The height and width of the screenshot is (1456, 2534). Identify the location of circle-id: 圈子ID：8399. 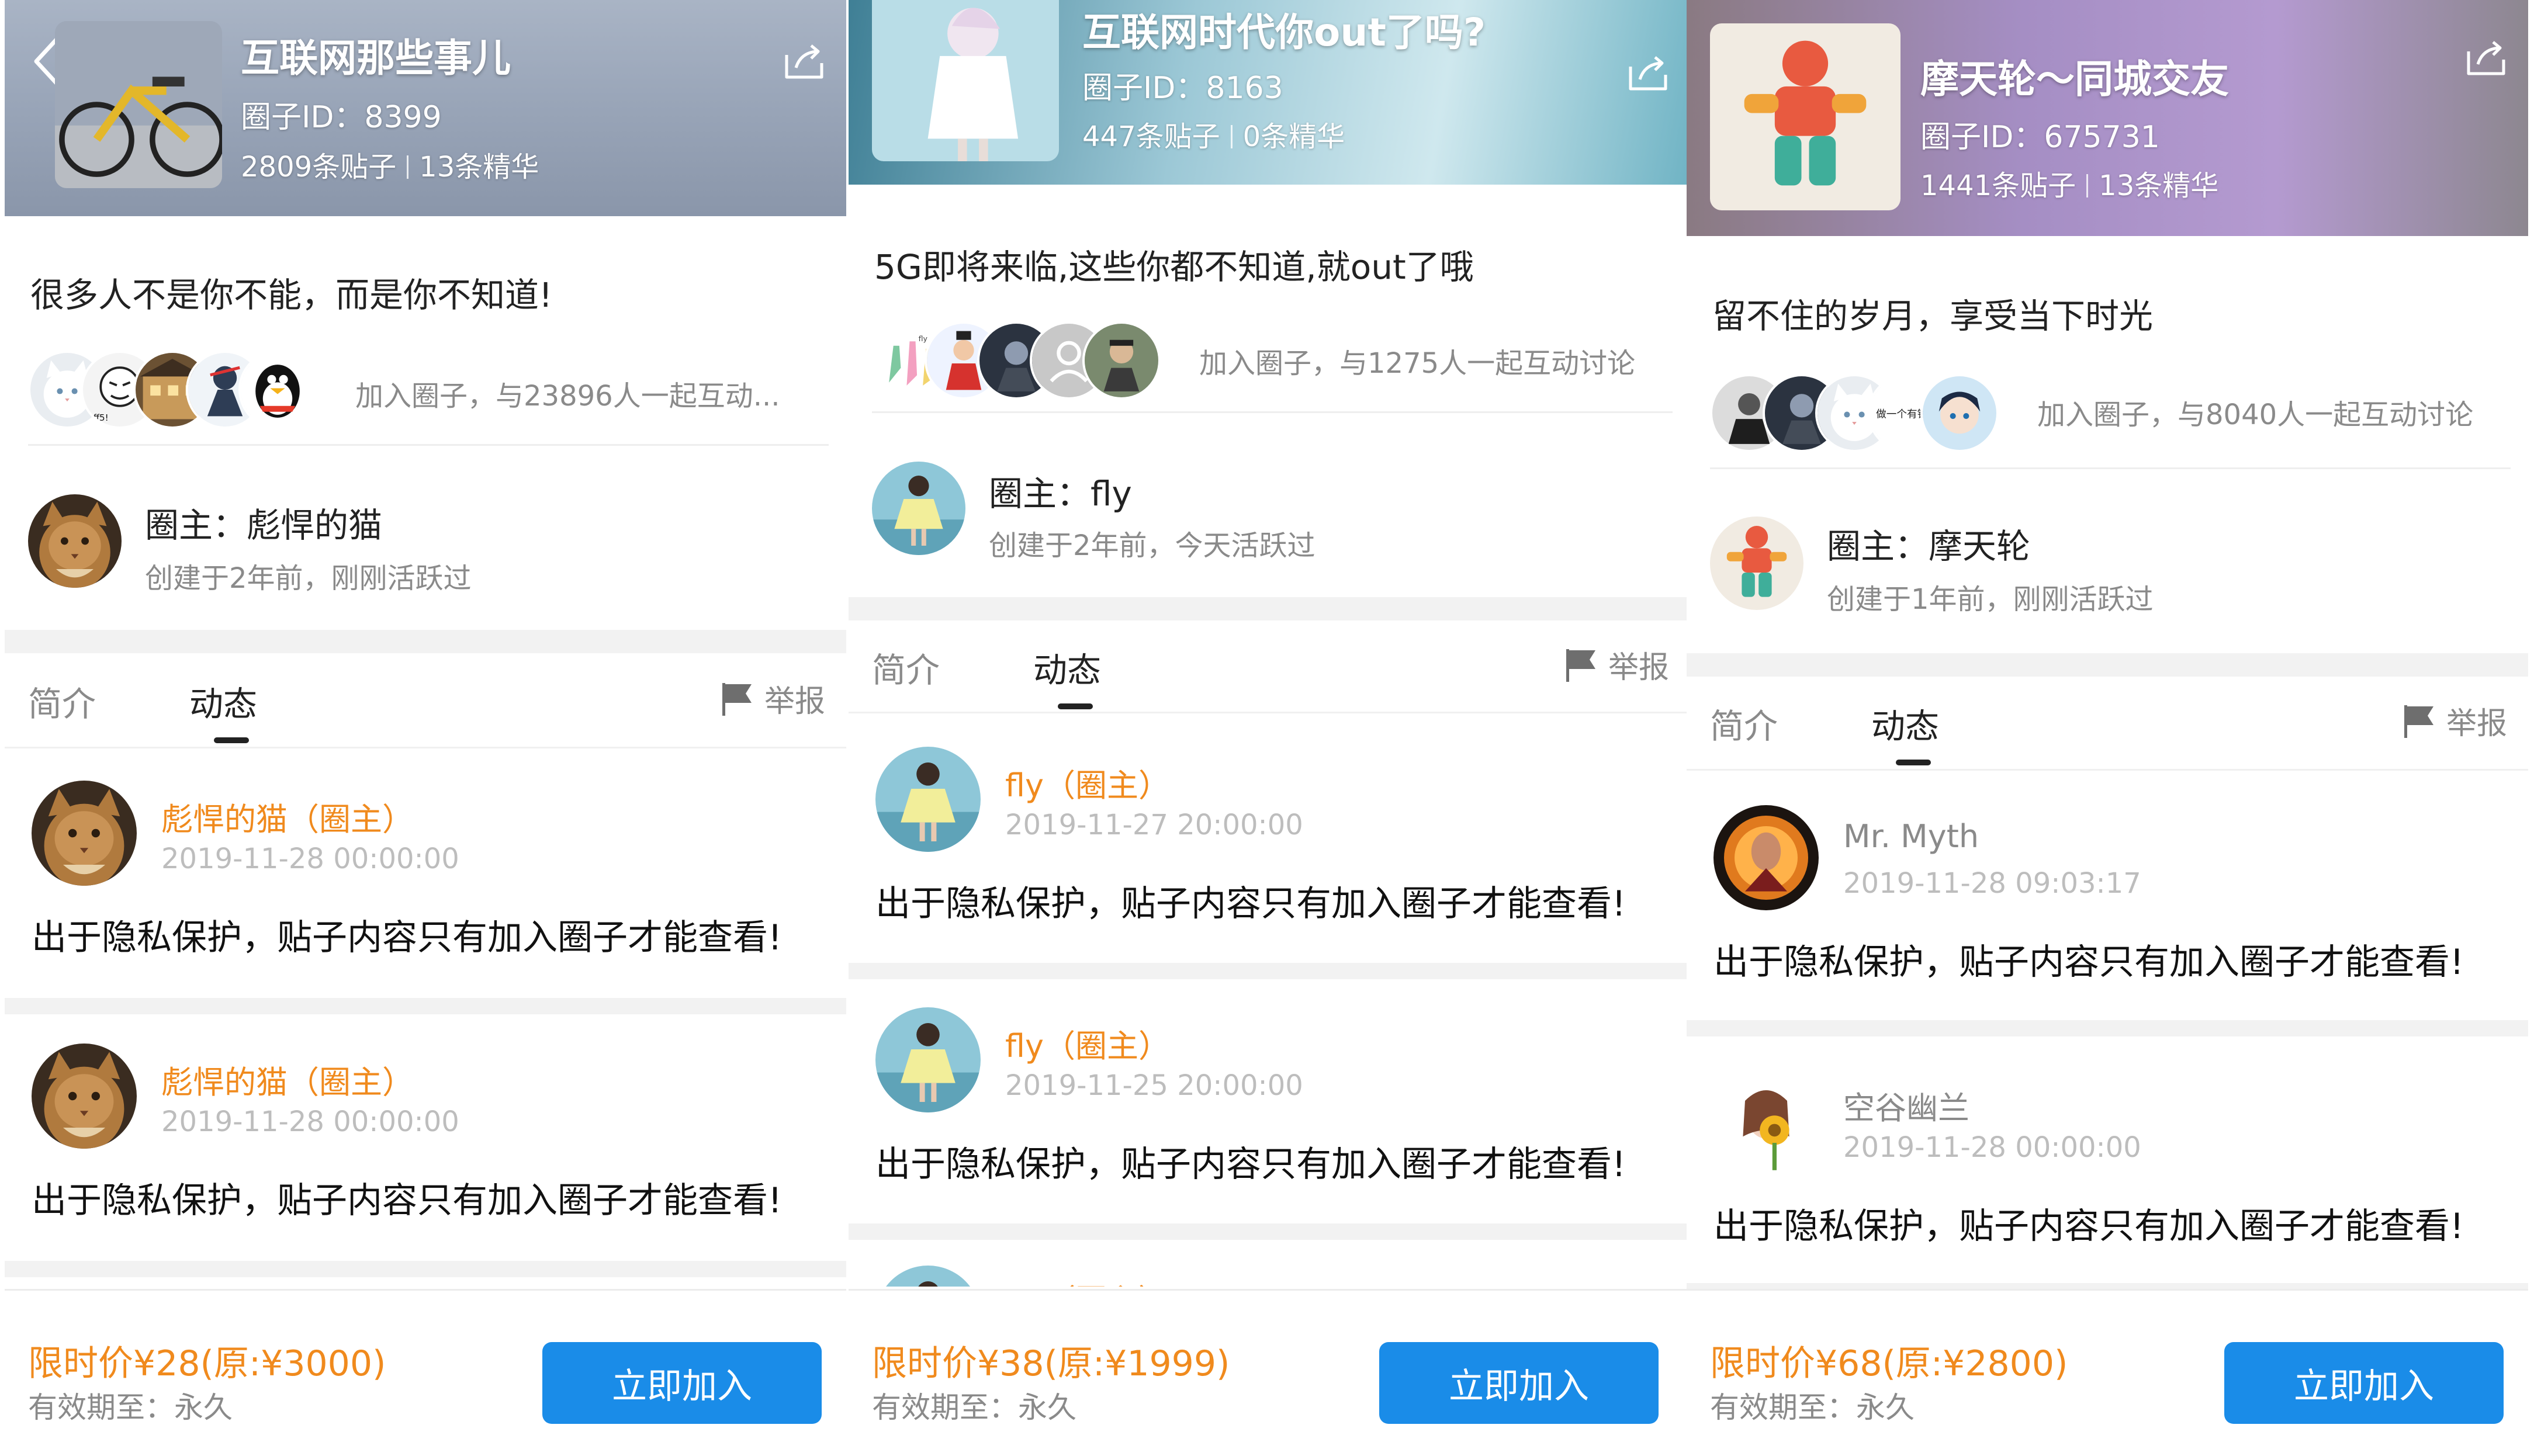
(341, 117).